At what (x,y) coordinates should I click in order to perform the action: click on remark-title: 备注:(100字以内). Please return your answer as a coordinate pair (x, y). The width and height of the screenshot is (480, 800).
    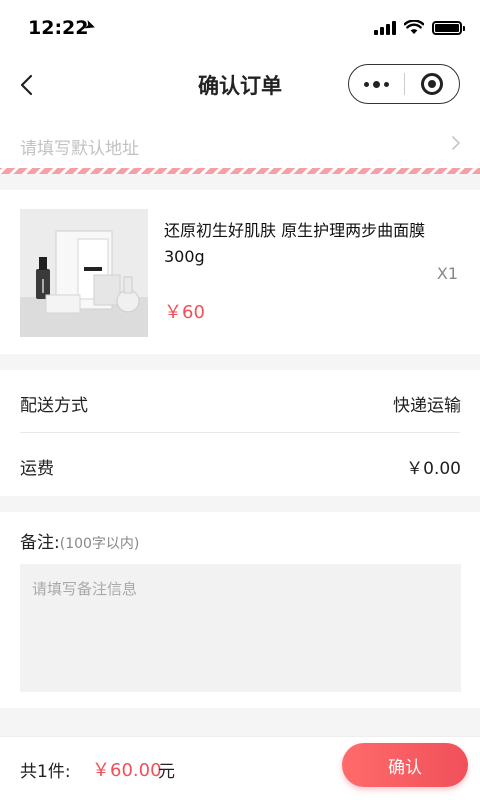
    Looking at the image, I should click on (79, 540).